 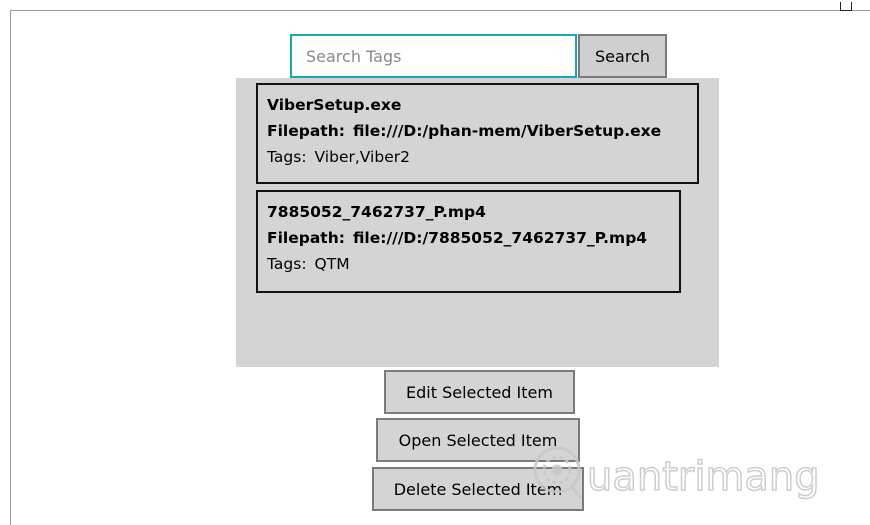 What do you see at coordinates (468, 264) in the screenshot?
I see `item-tags-row: Tags: QTM` at bounding box center [468, 264].